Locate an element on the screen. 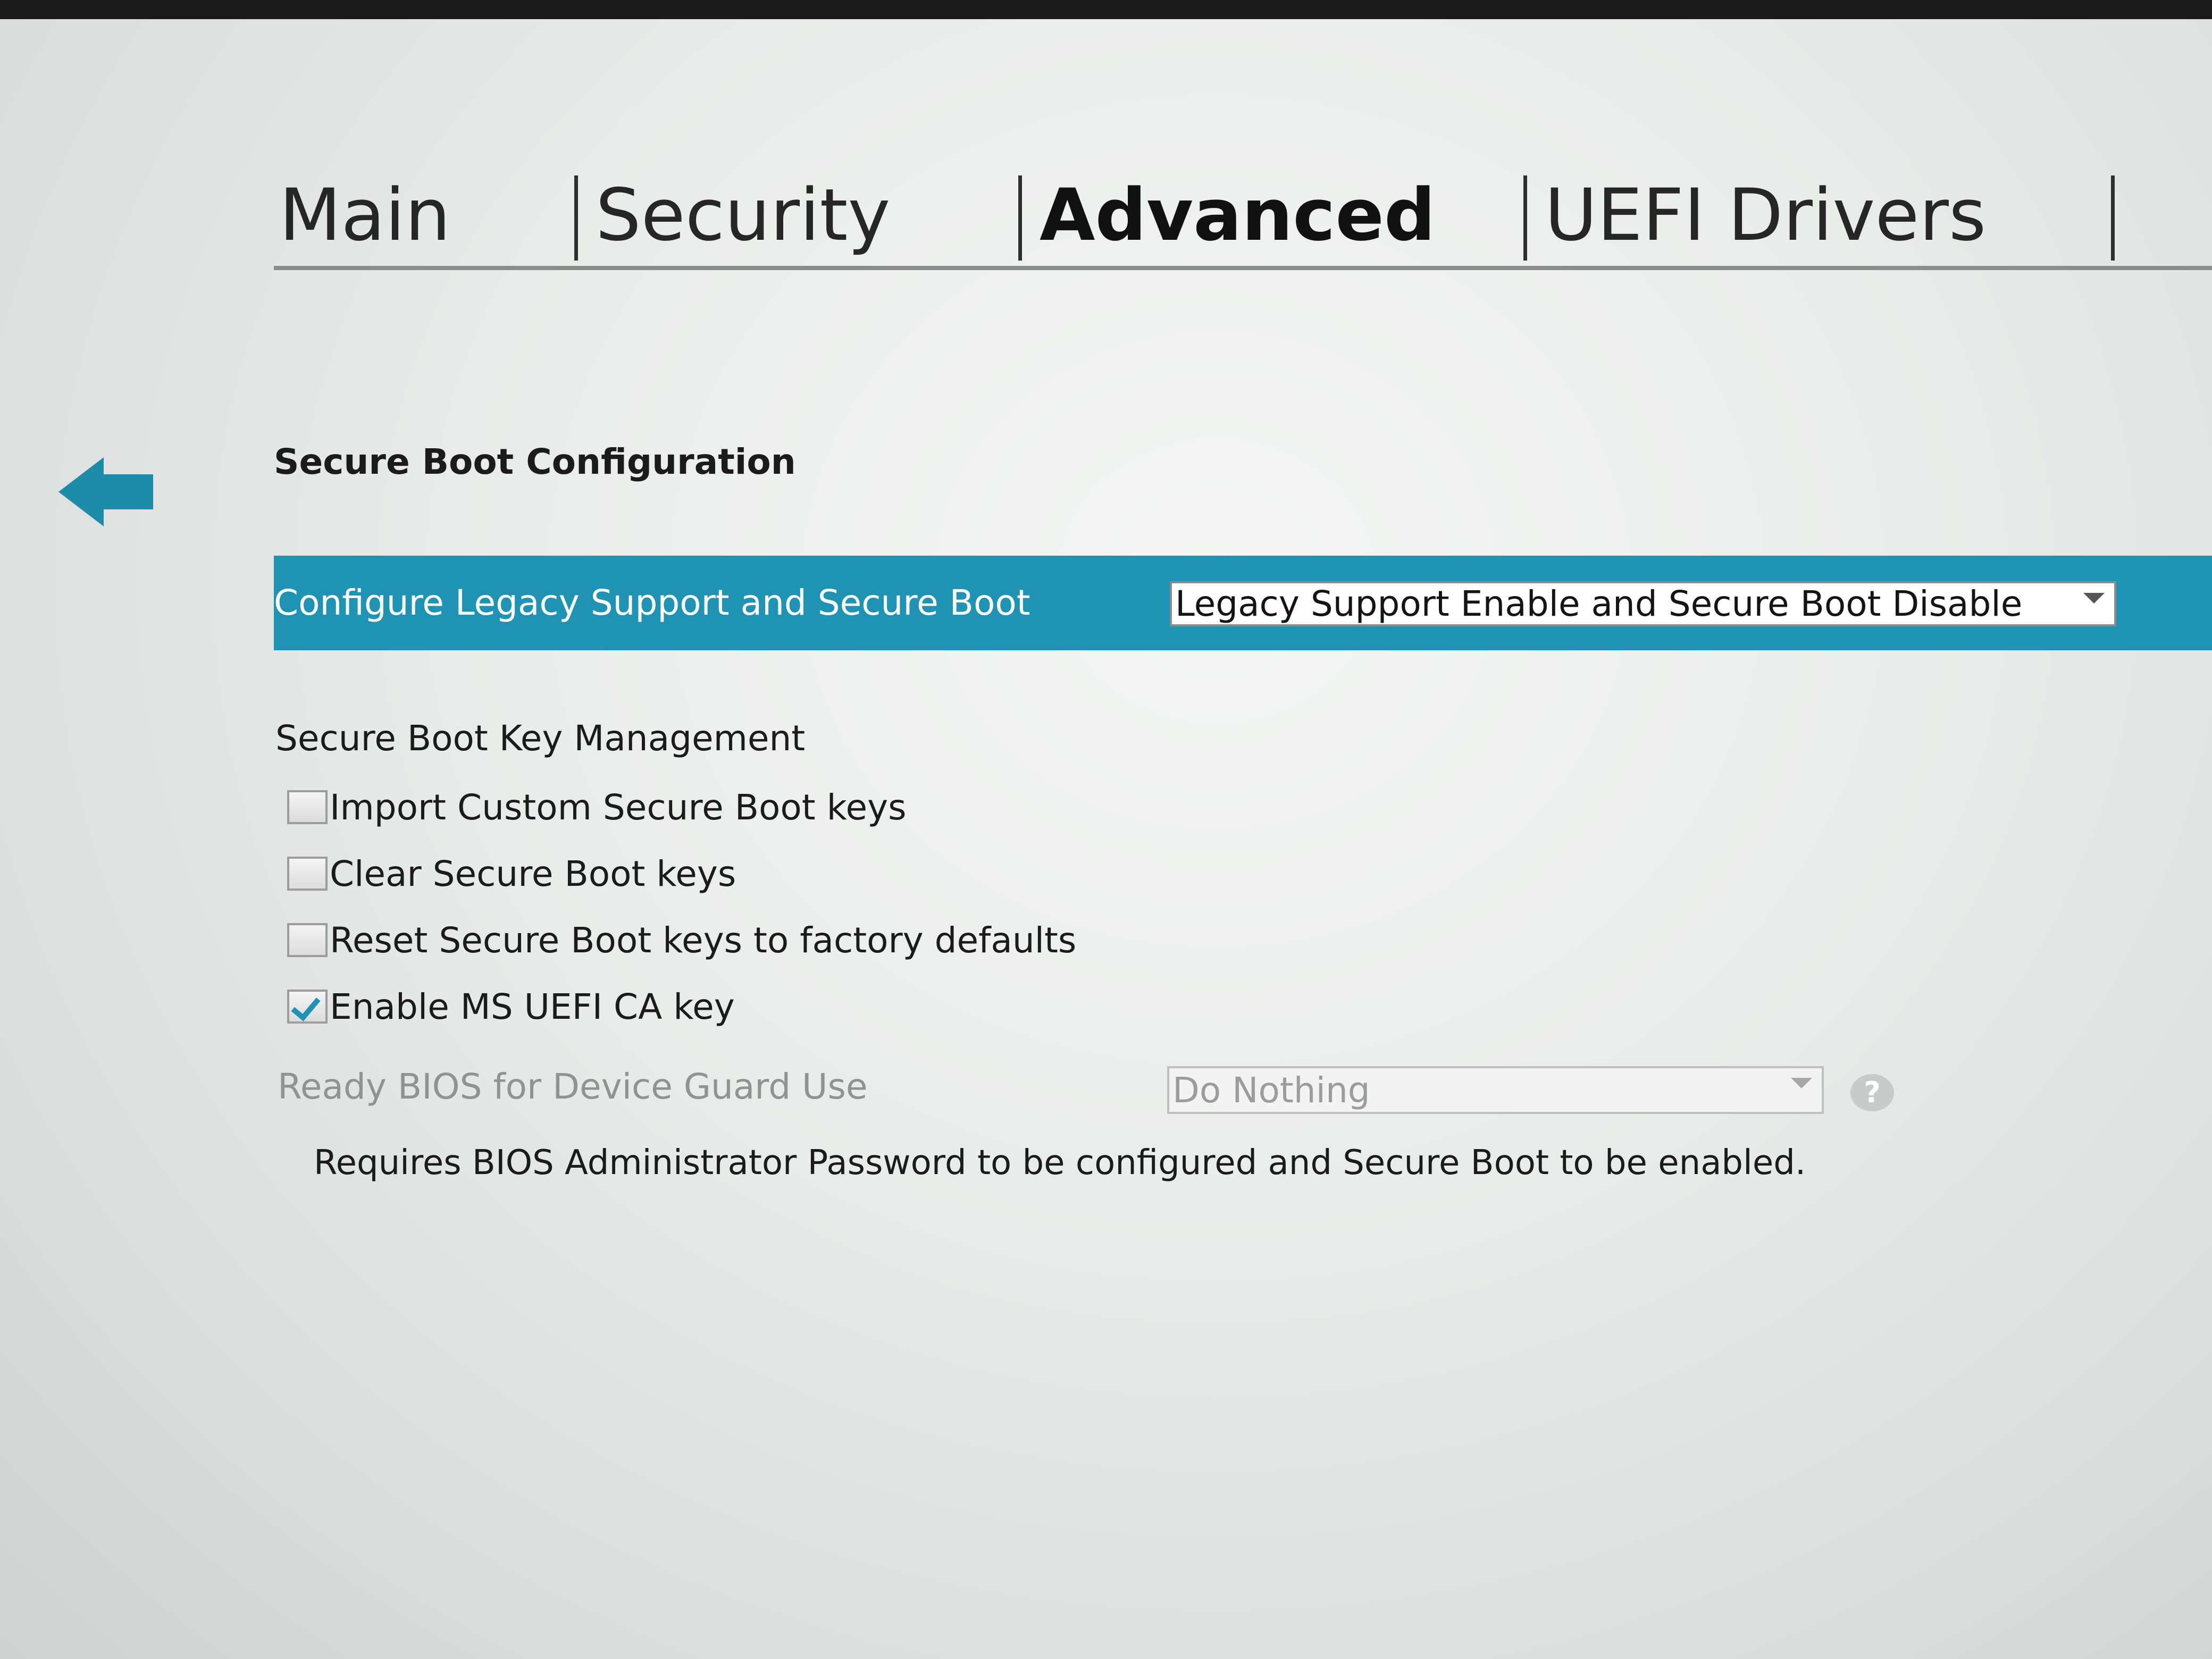 The width and height of the screenshot is (2212, 1659). tab-underline is located at coordinates (1243, 268).